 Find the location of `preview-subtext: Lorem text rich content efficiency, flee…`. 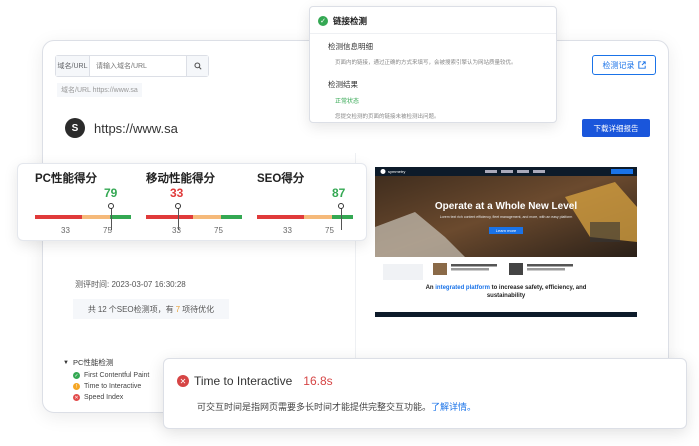

preview-subtext: Lorem text rich content efficiency, flee… is located at coordinates (506, 217).